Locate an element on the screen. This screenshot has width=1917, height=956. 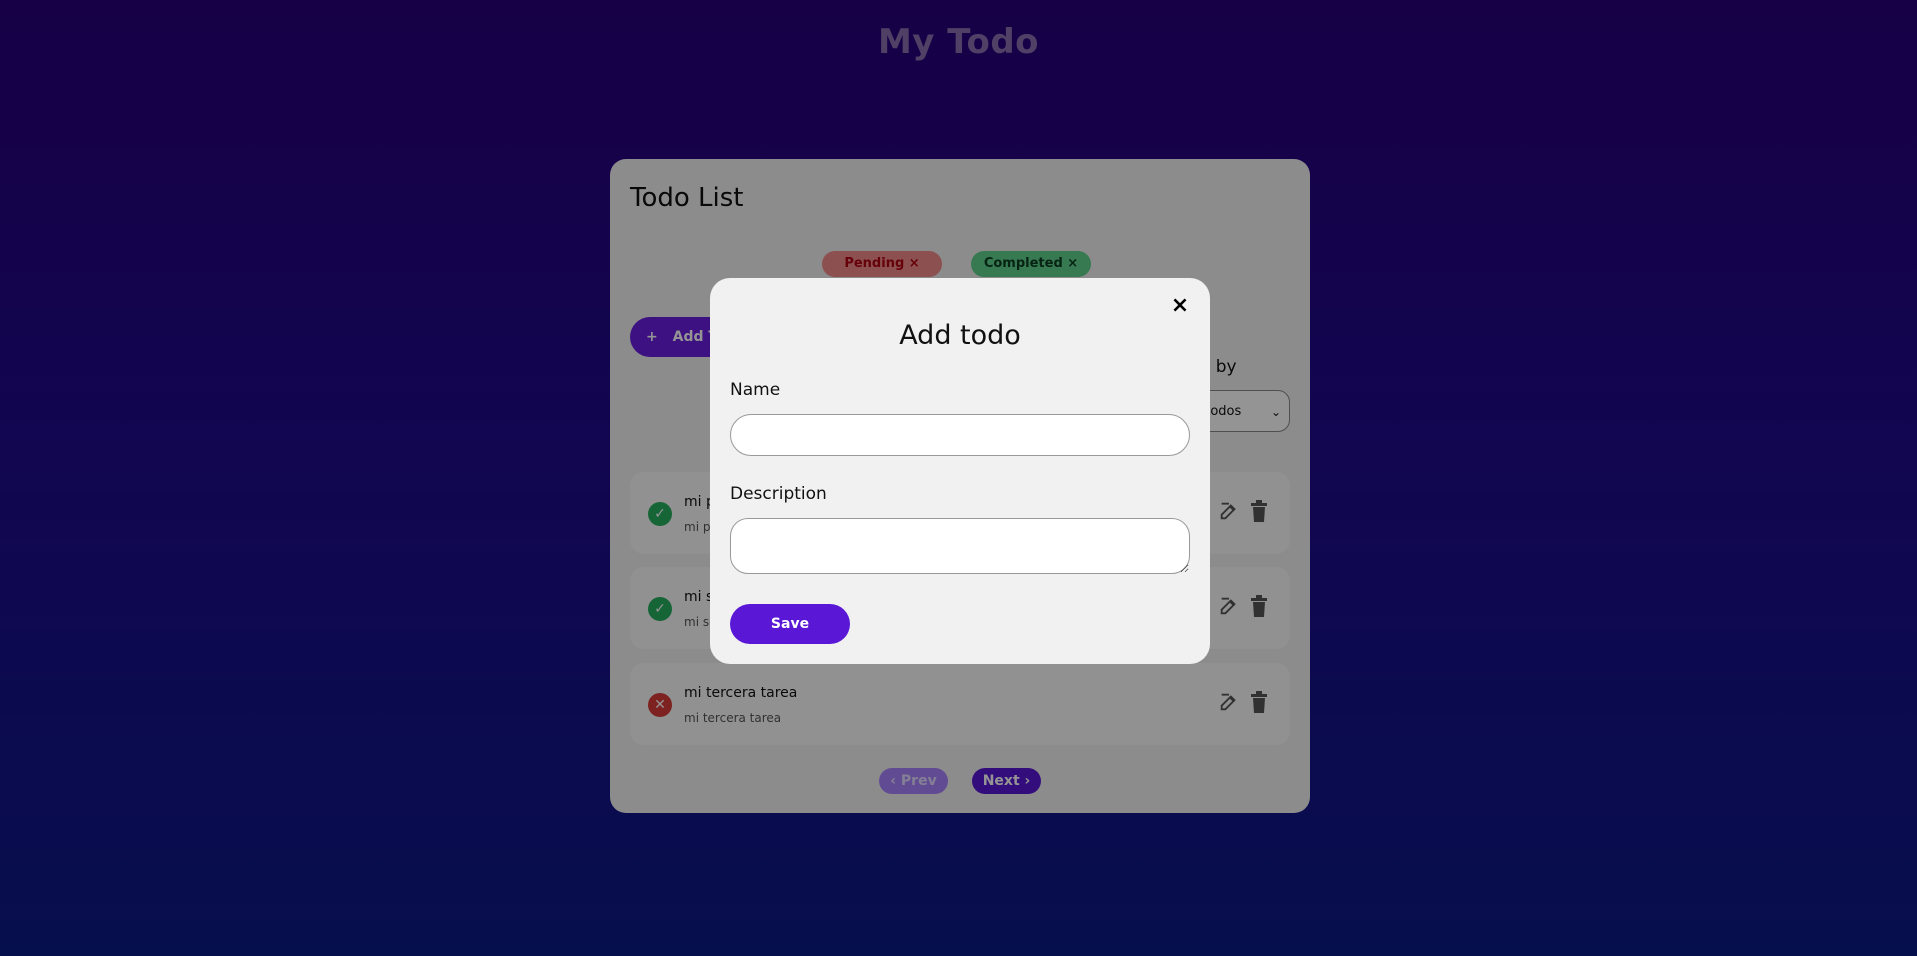
modal-title: Add todo is located at coordinates (960, 335).